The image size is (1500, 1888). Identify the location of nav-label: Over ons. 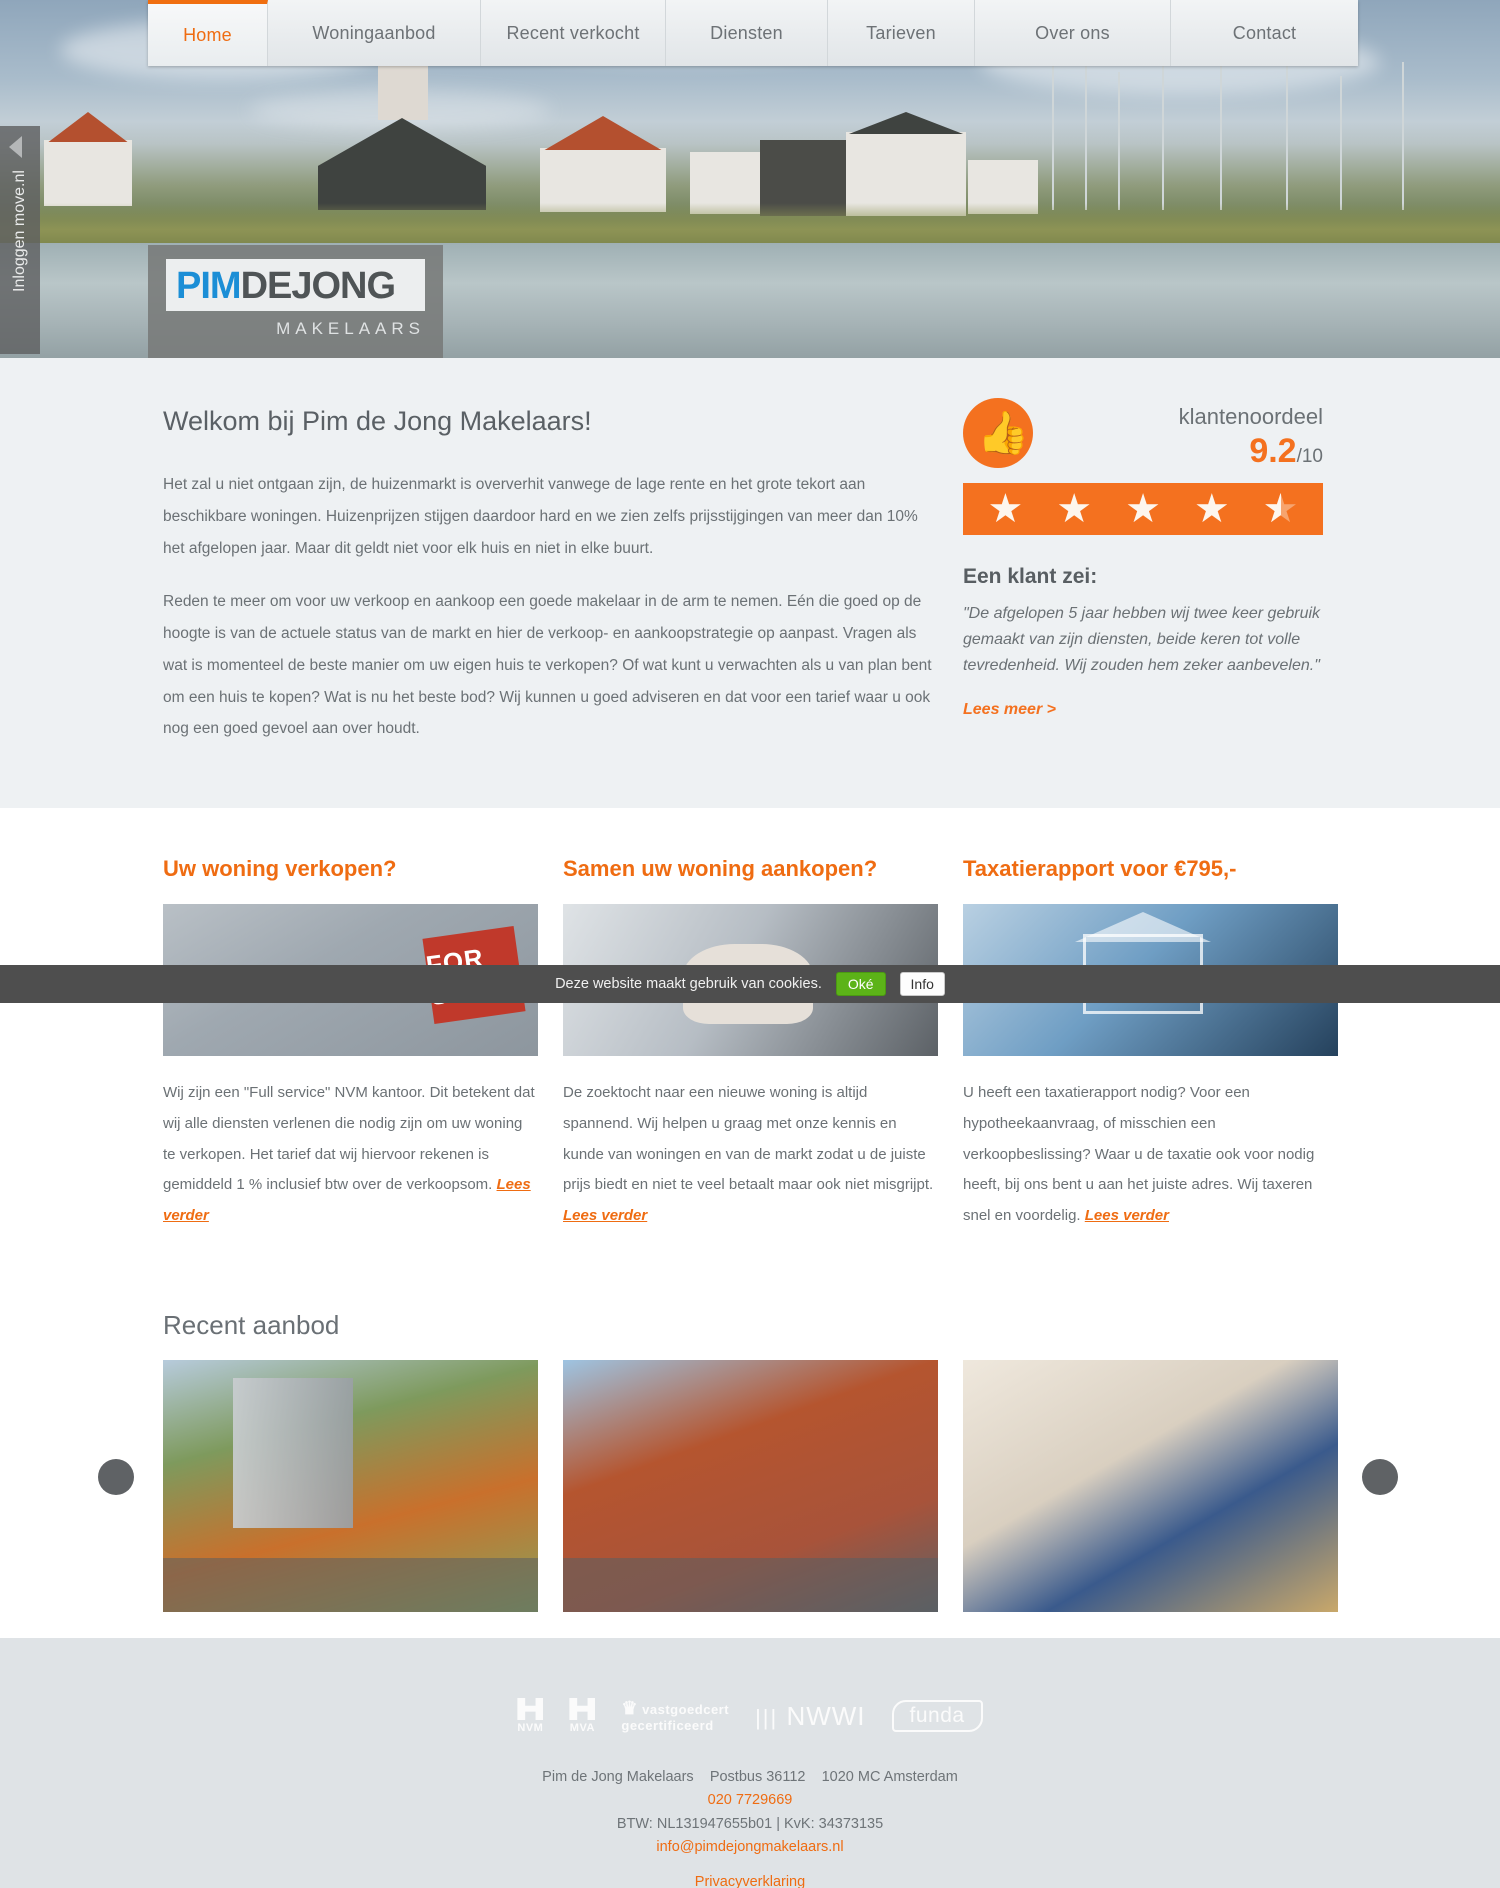
(1072, 32).